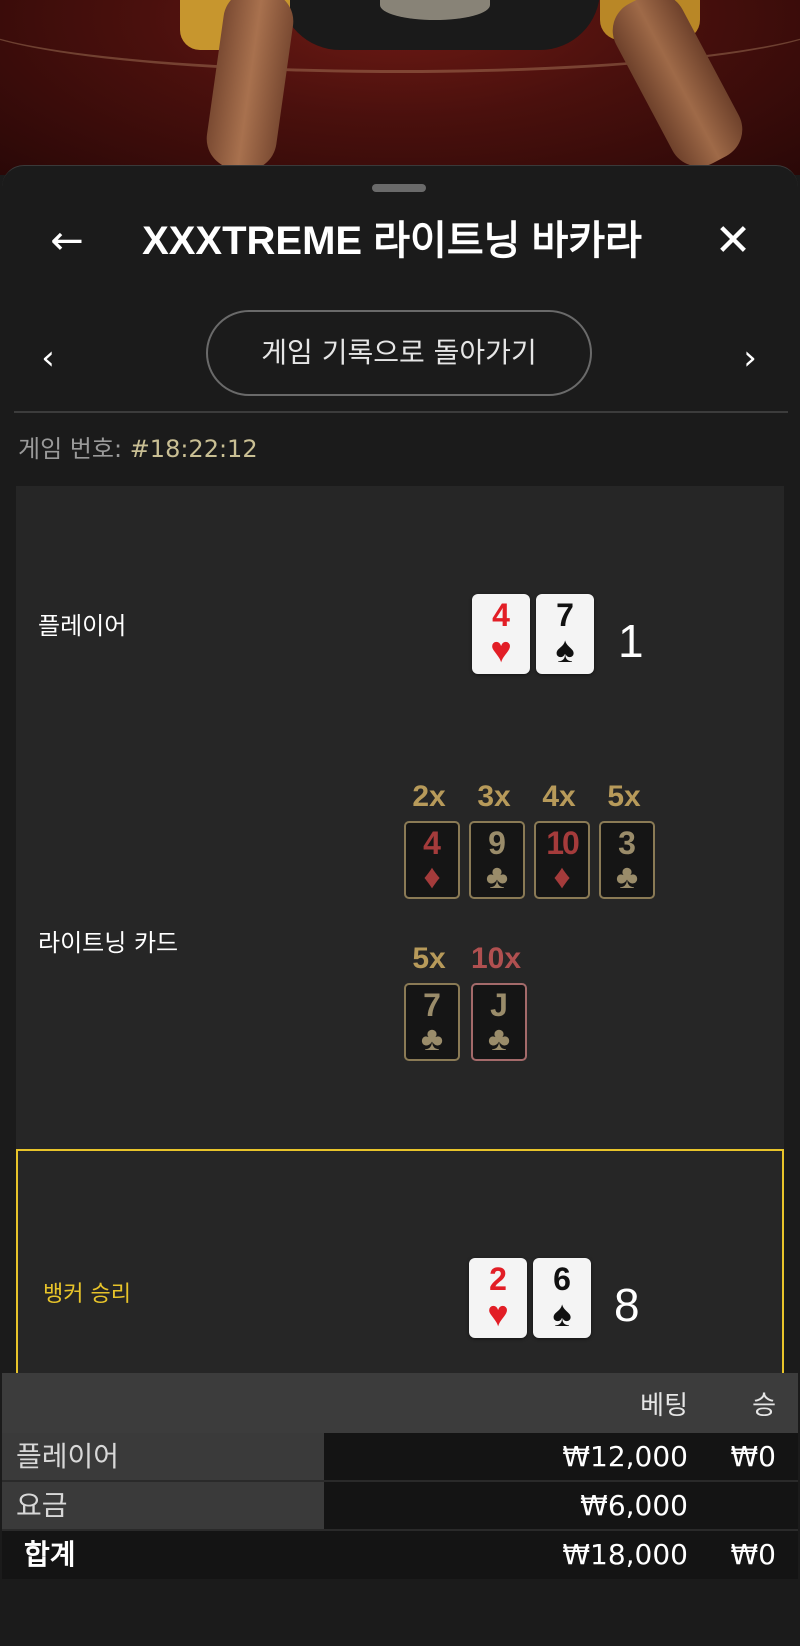 The height and width of the screenshot is (1646, 800). I want to click on card-rank: 10, so click(563, 843).